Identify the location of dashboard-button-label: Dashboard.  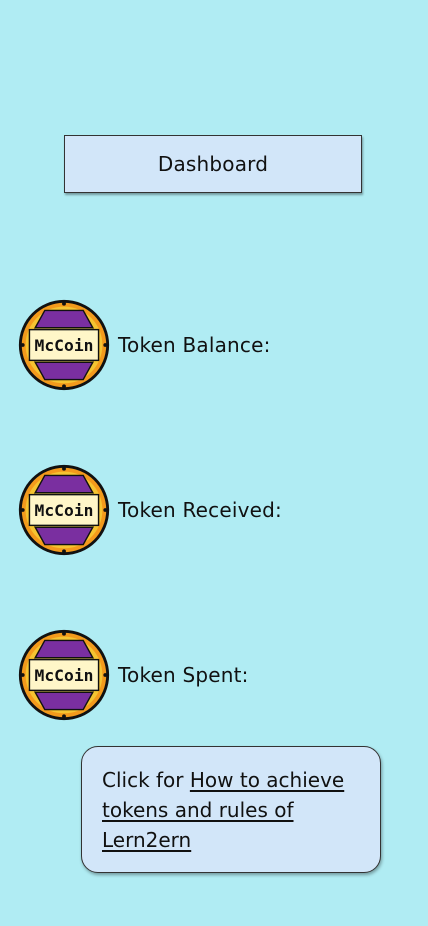
(213, 164).